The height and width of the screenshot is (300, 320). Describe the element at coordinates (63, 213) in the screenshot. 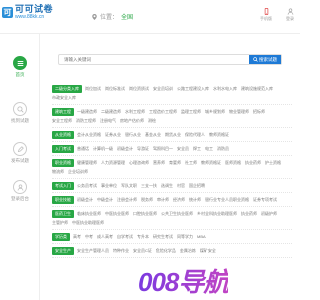

I see `category-label: 医药卫生` at that location.